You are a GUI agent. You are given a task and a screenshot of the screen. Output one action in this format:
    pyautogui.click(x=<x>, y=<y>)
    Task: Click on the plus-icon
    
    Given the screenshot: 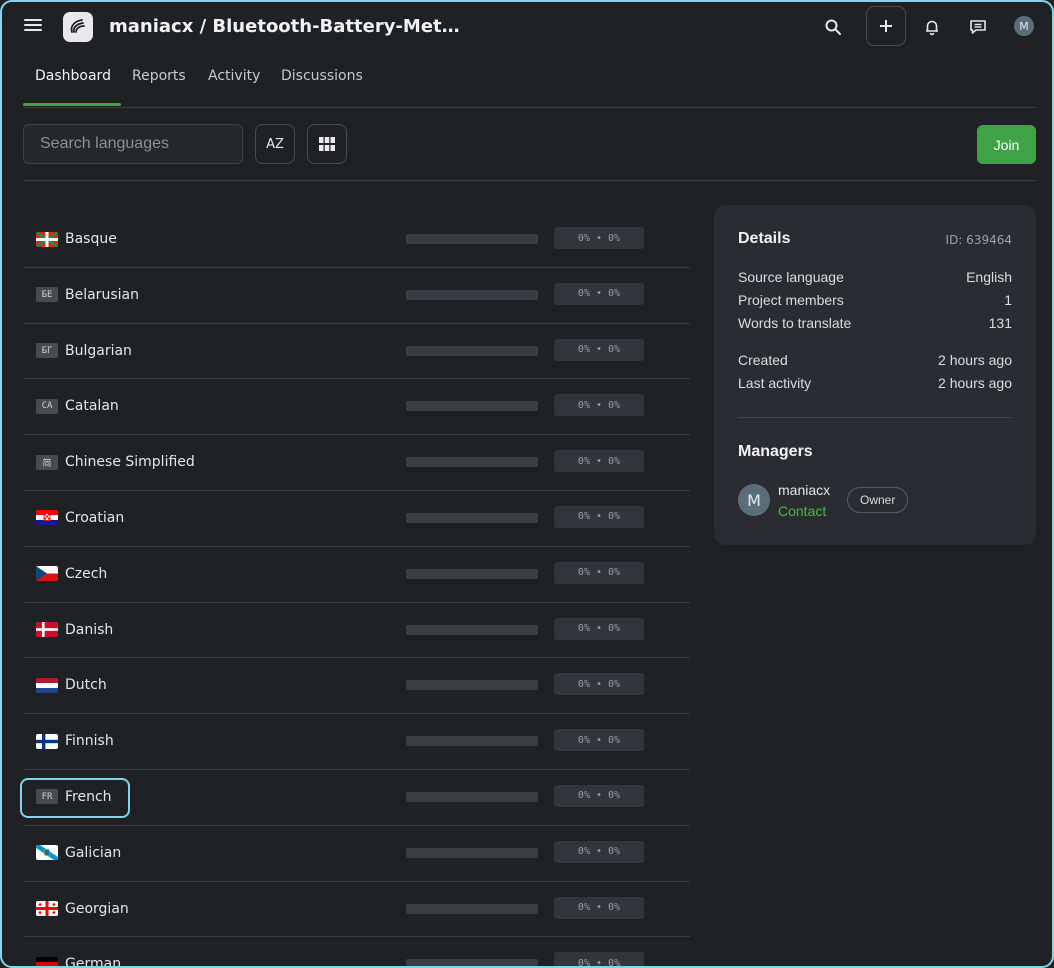 What is the action you would take?
    pyautogui.click(x=886, y=26)
    